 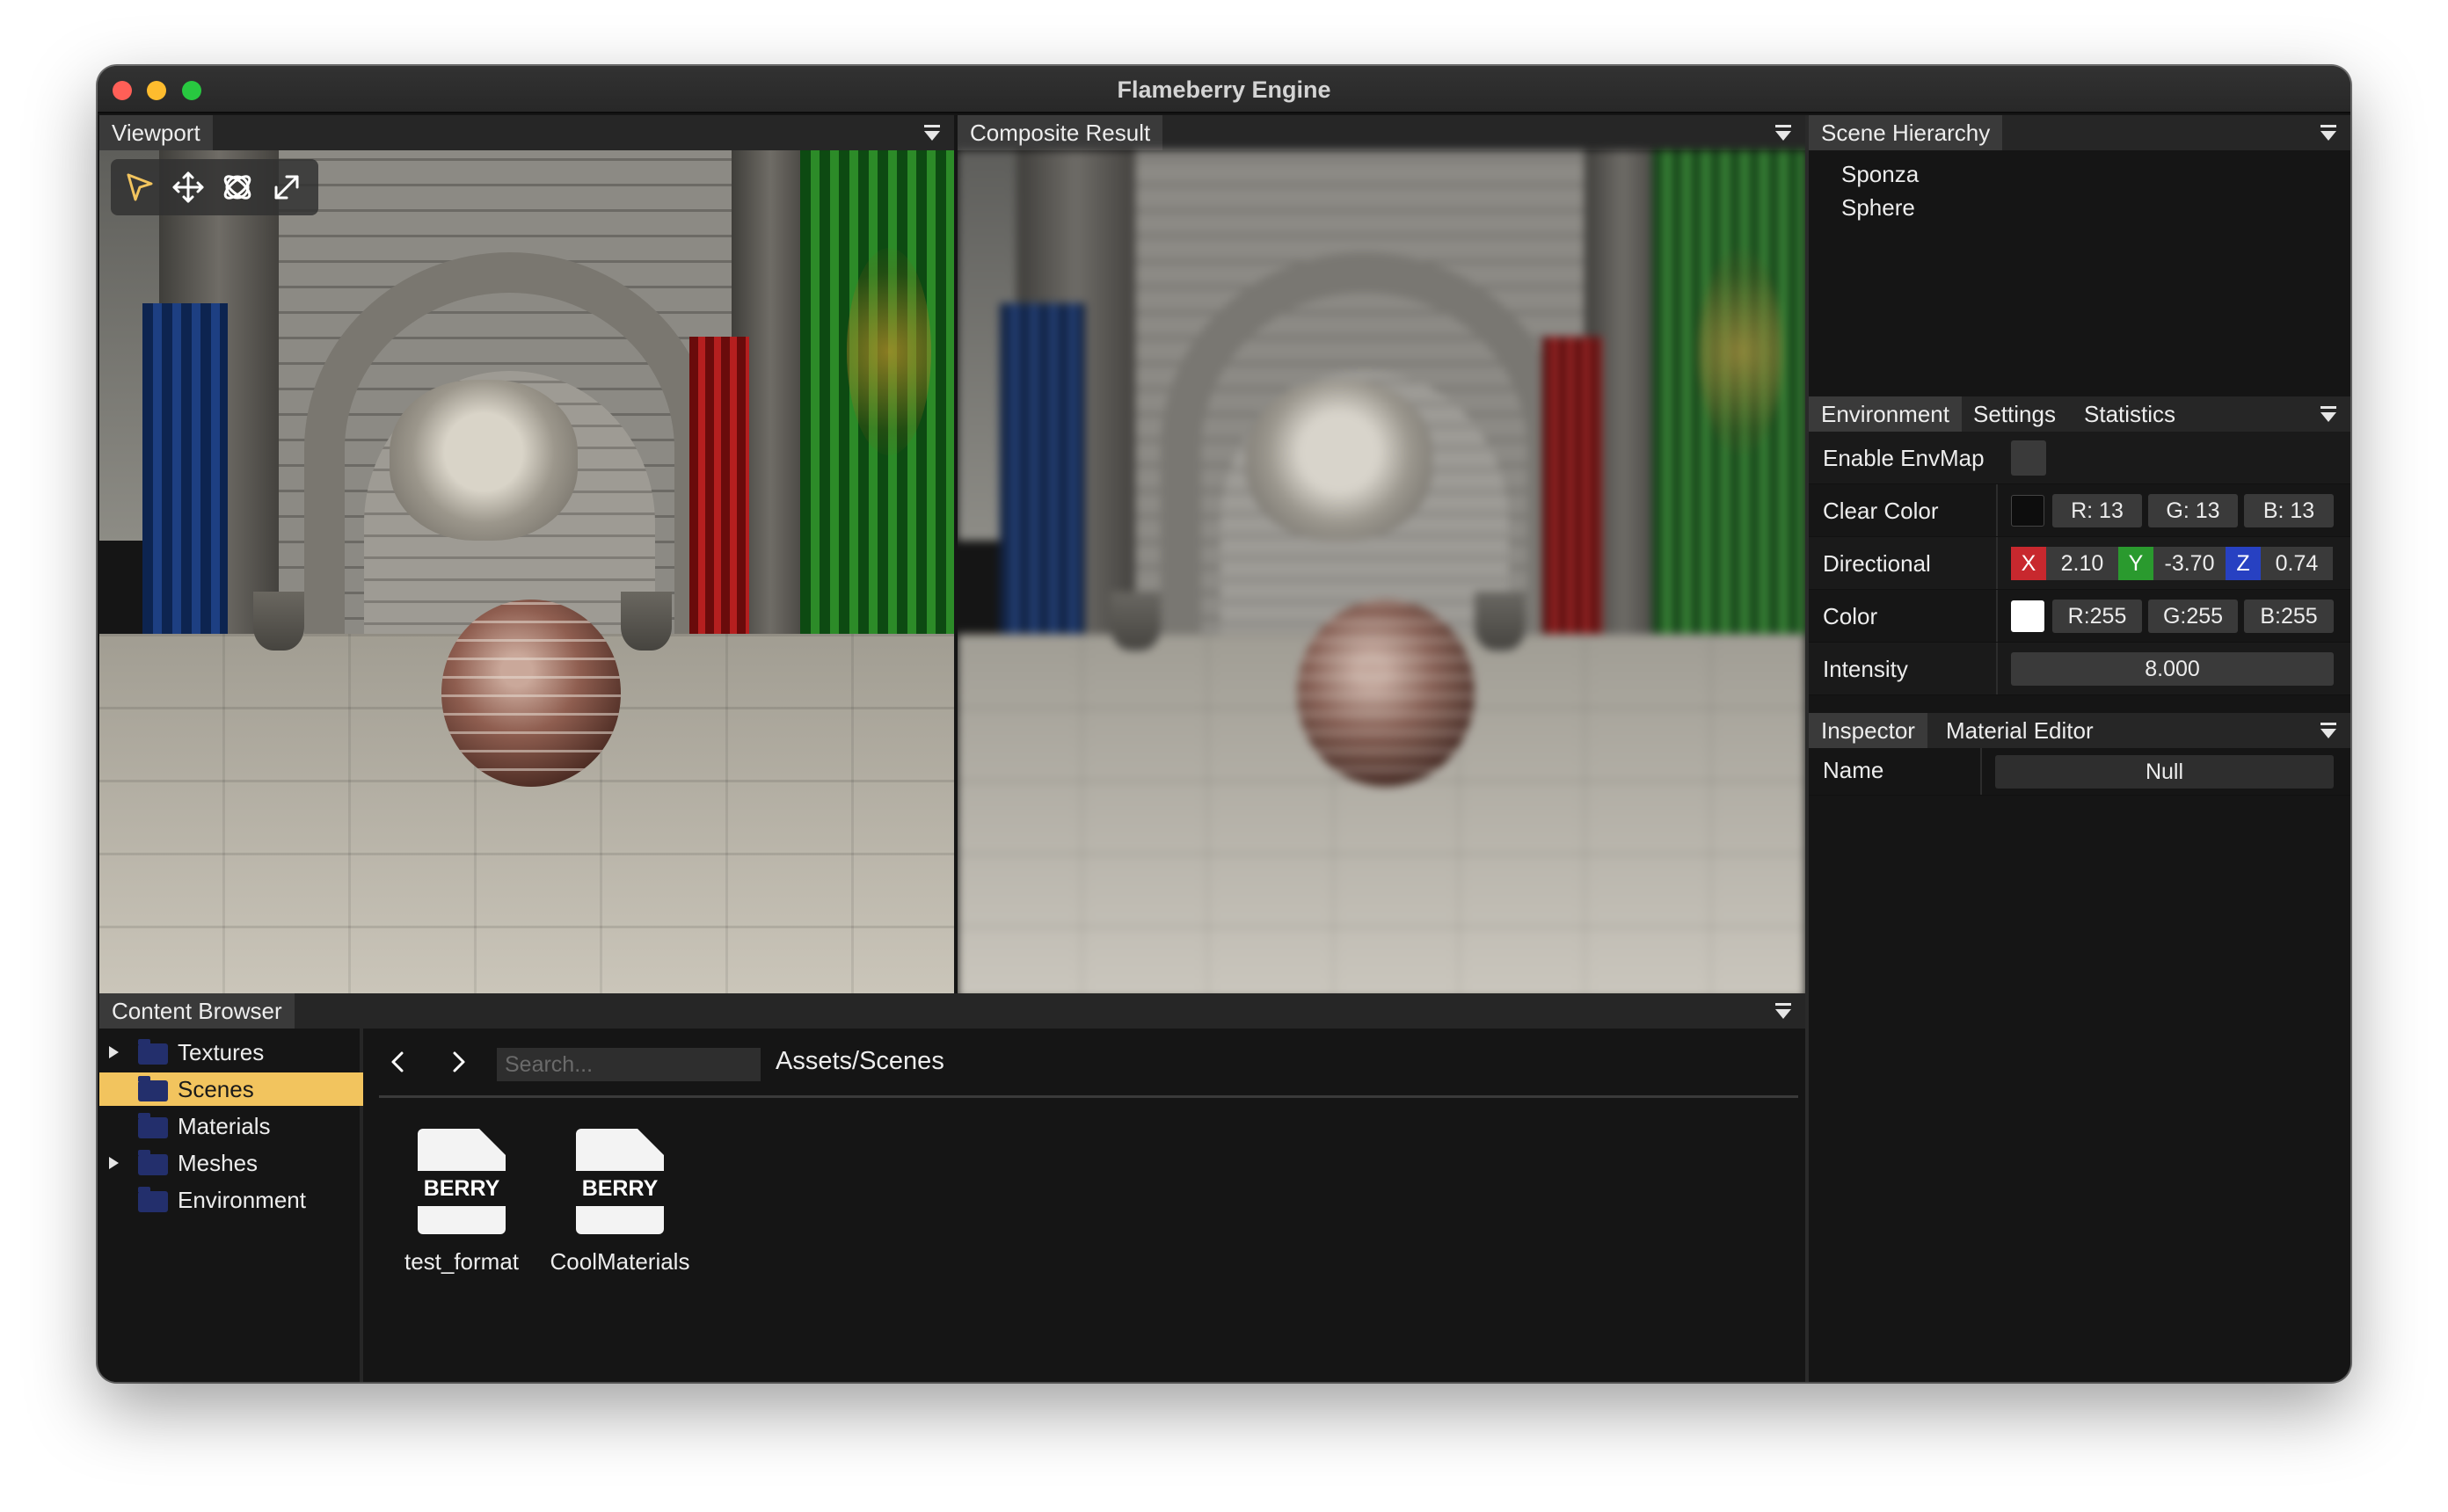 I want to click on directional-x-field: 2.10, so click(x=2082, y=564).